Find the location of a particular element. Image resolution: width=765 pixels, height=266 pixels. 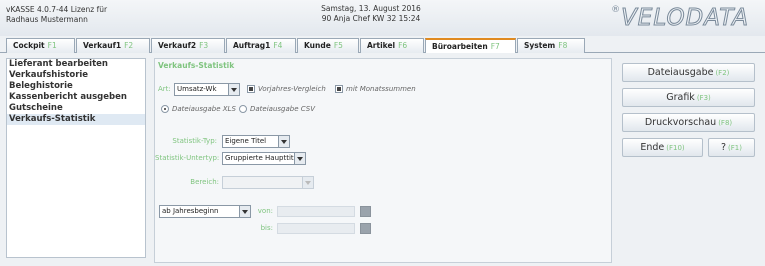

period-select: ab Jahresbeginn is located at coordinates (205, 211).